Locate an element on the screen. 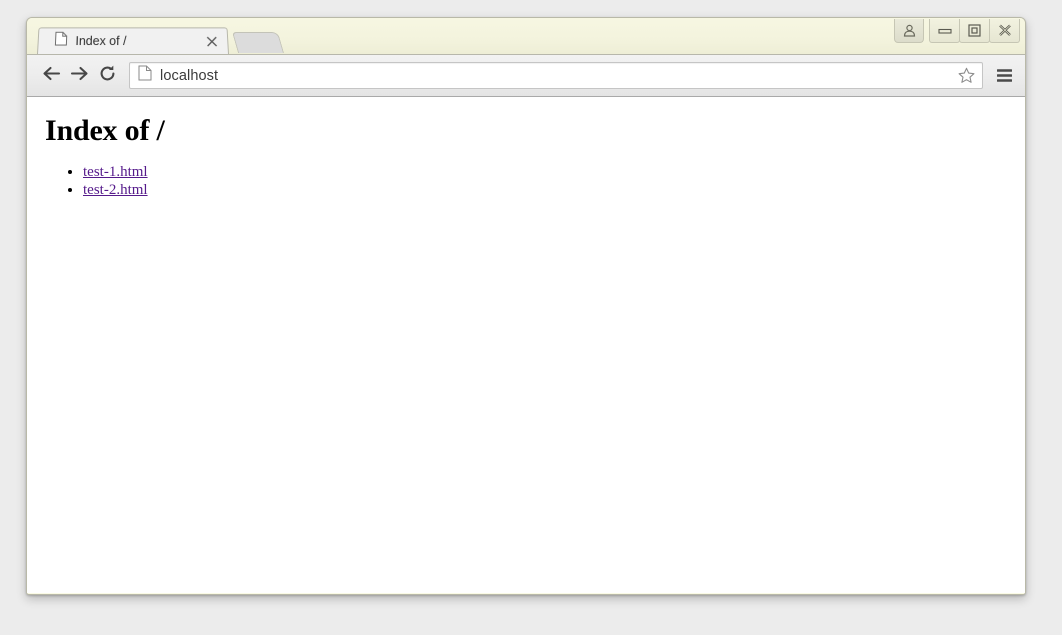 This screenshot has height=635, width=1062. address-bar-text: localhost is located at coordinates (558, 76).